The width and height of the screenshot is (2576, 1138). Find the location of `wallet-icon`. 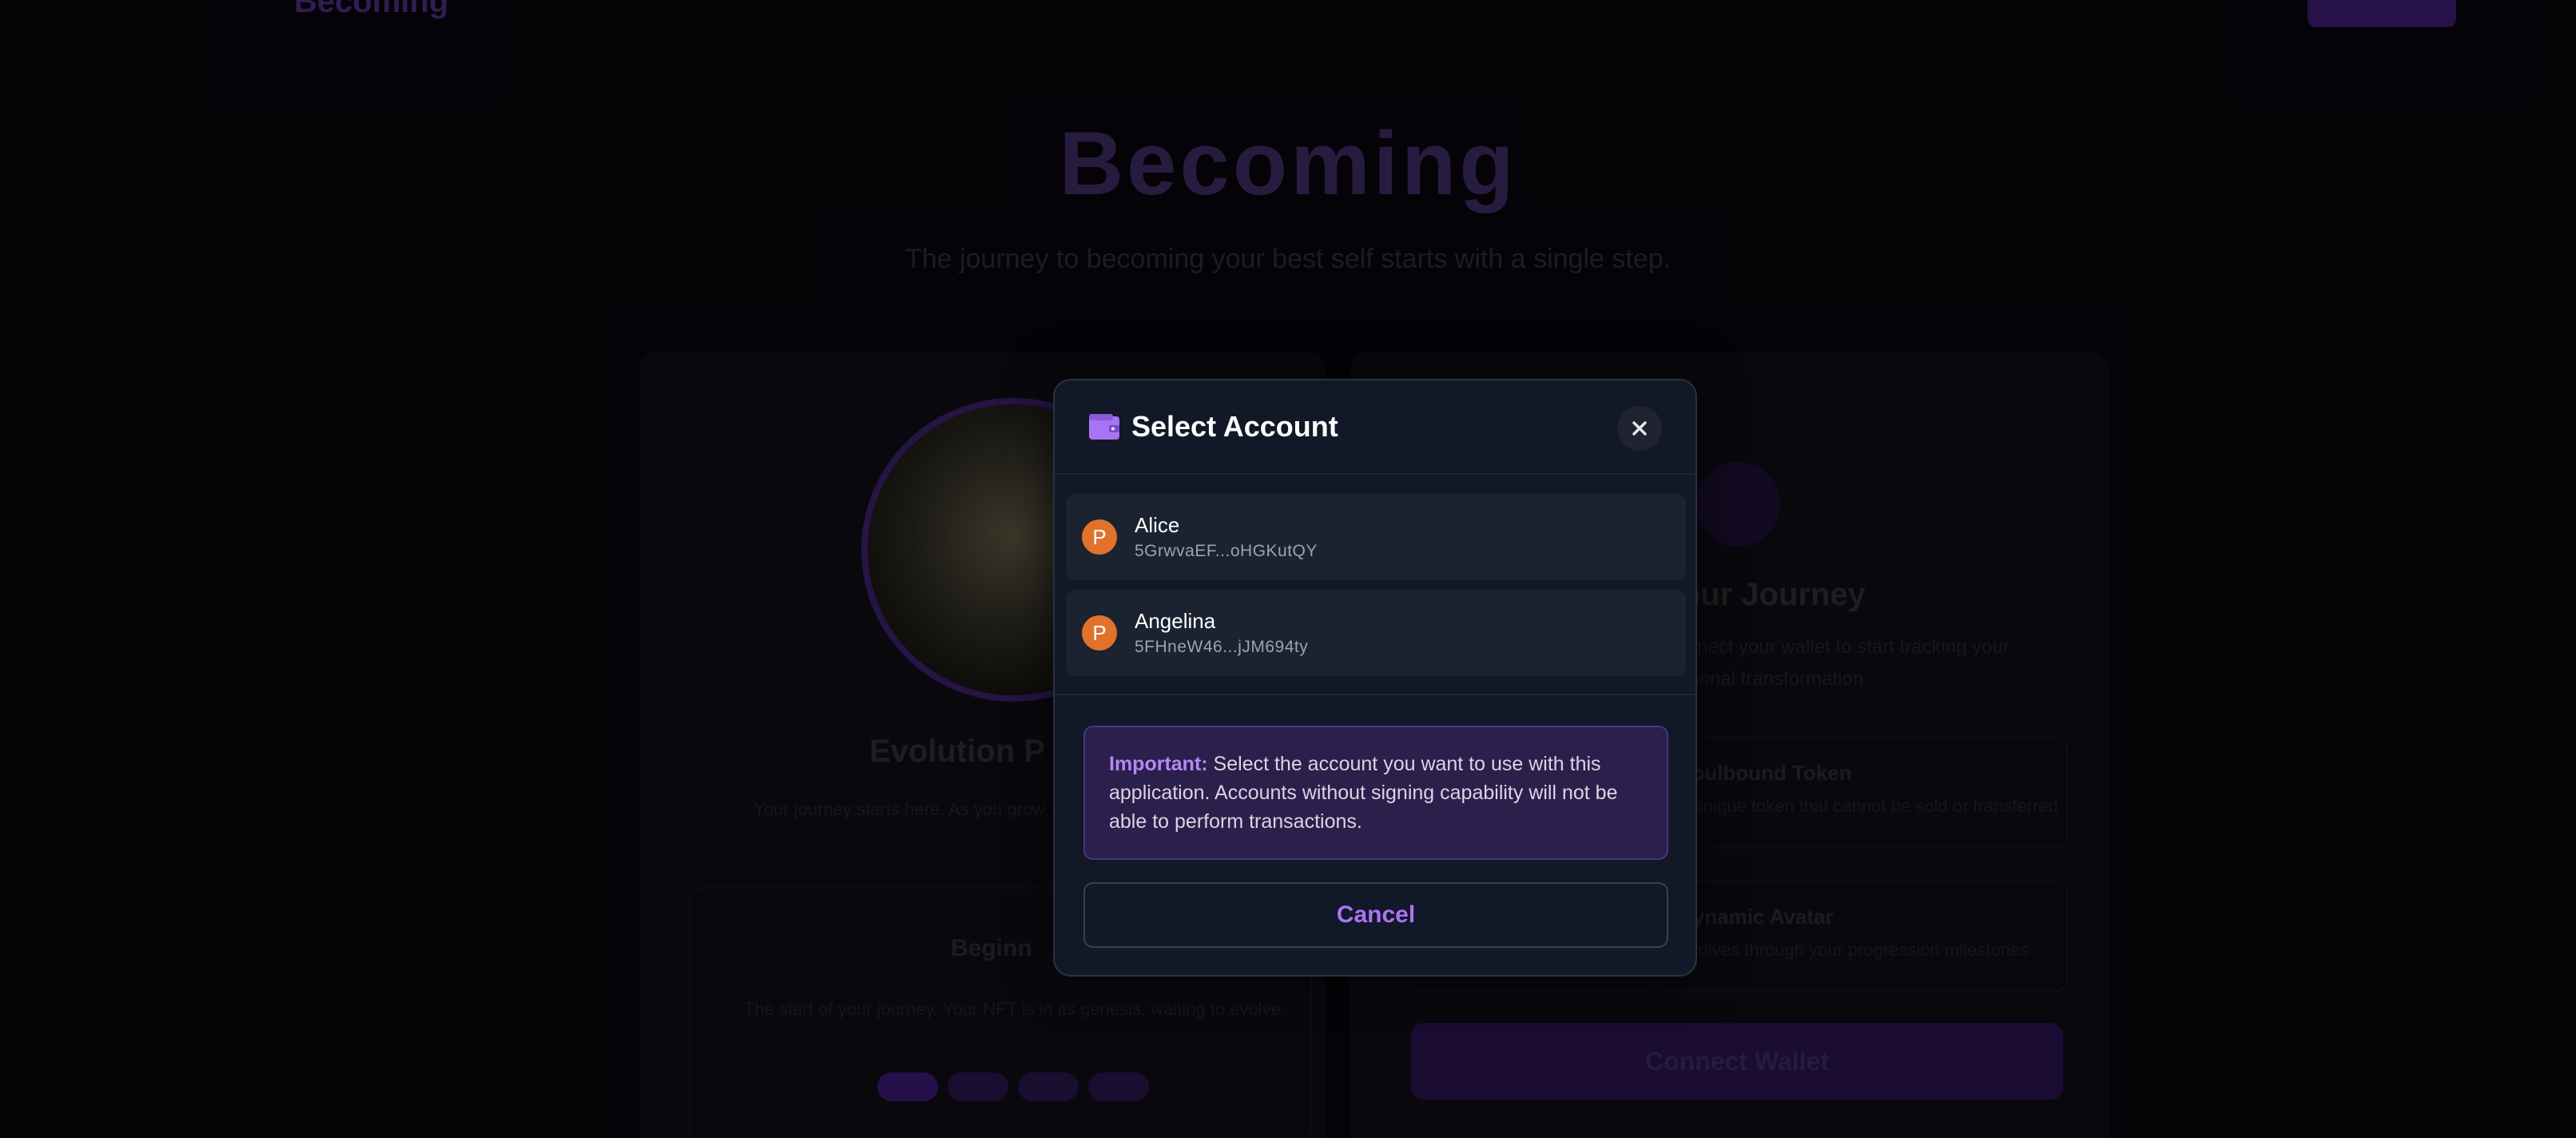

wallet-icon is located at coordinates (1104, 427).